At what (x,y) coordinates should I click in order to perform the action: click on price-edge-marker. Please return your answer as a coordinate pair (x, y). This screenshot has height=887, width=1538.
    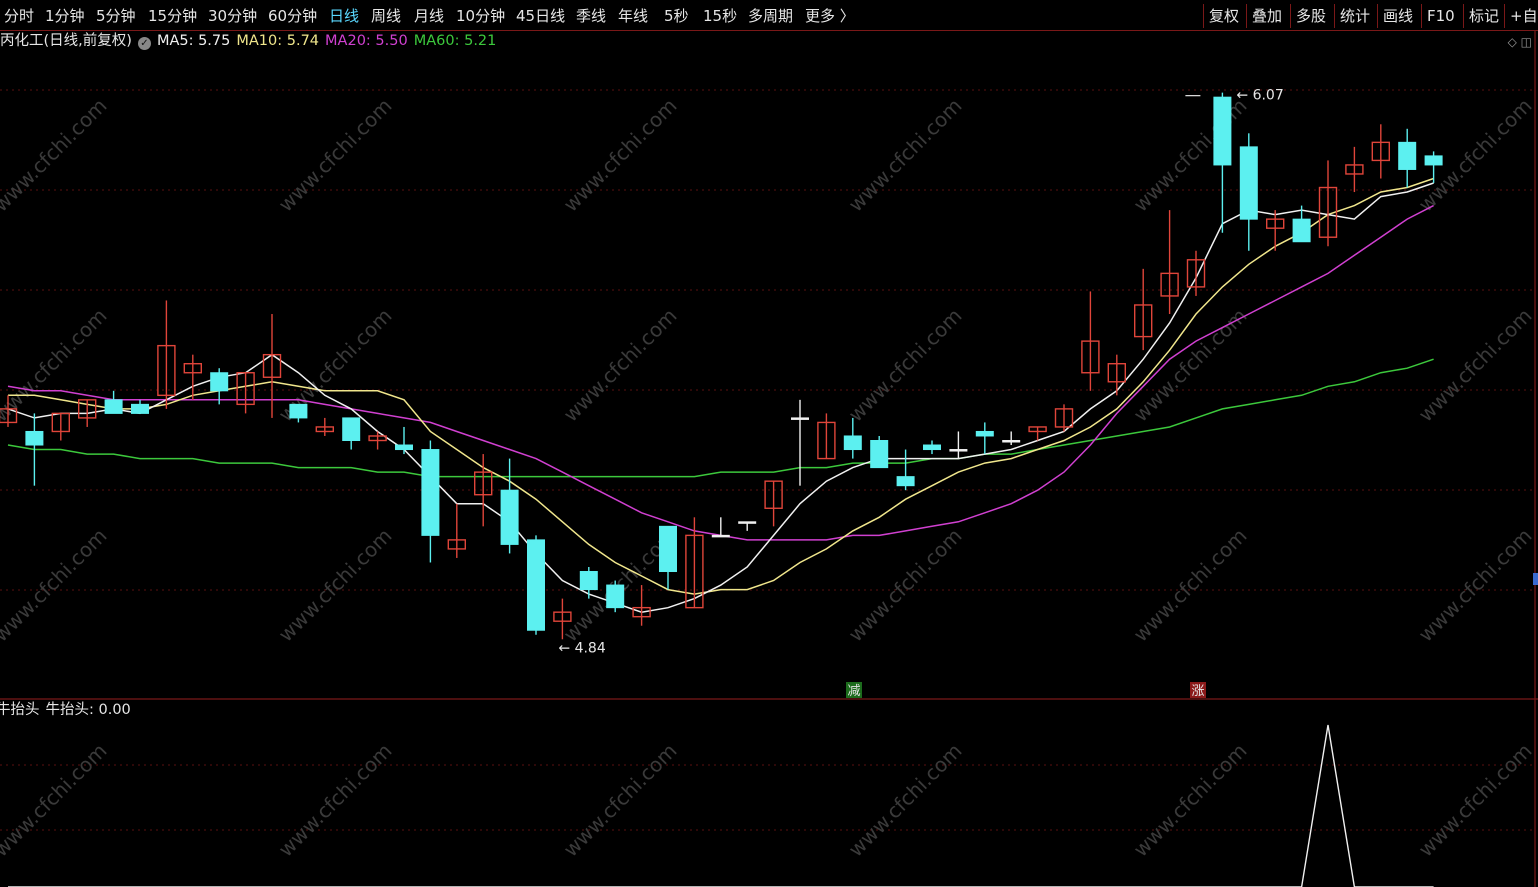
    Looking at the image, I should click on (1535, 579).